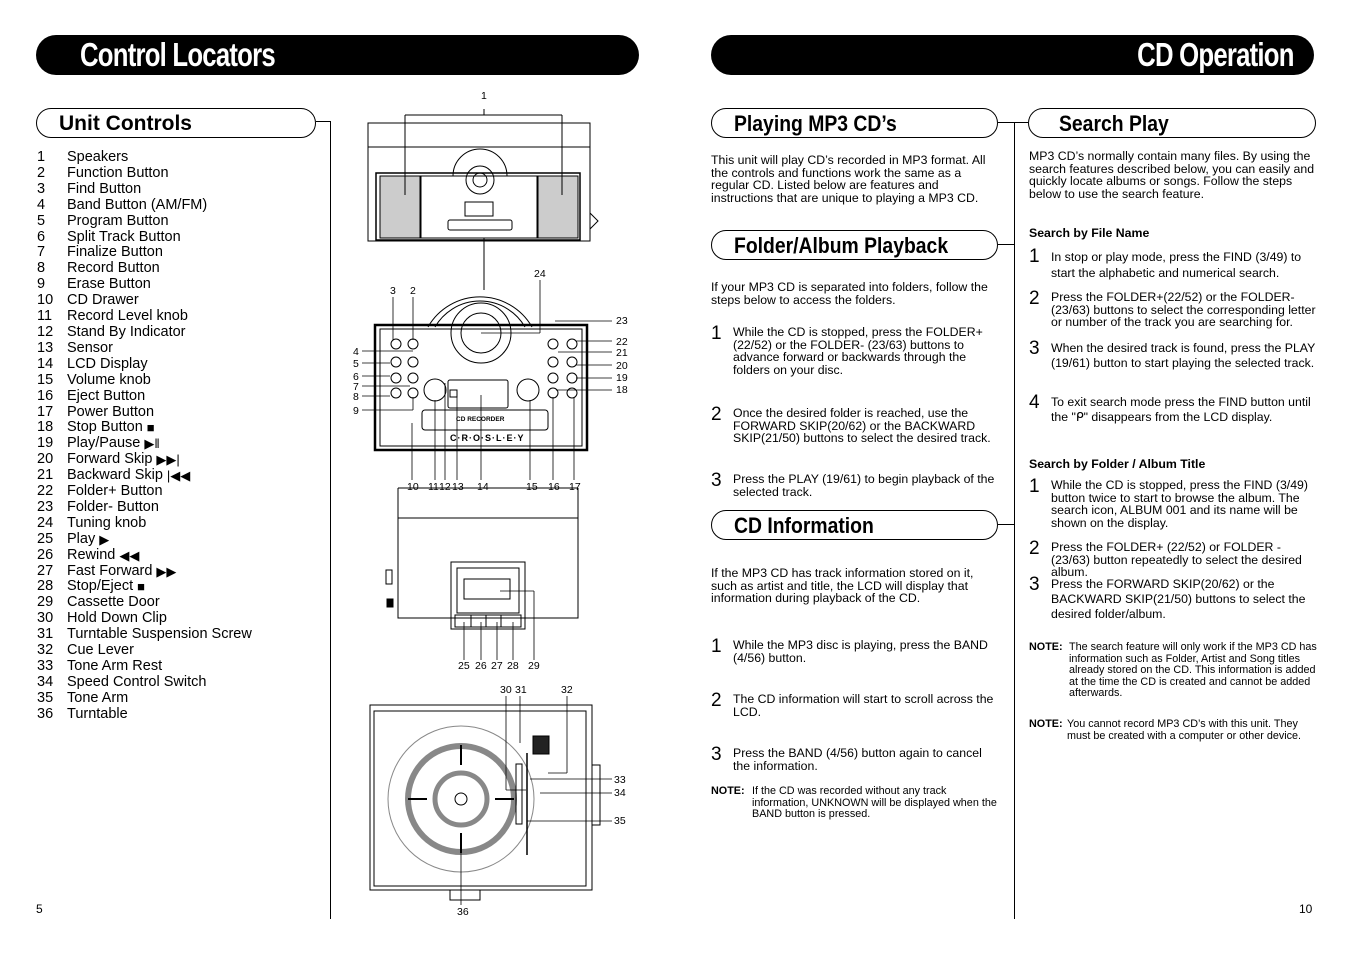 The height and width of the screenshot is (954, 1351). What do you see at coordinates (45, 316) in the screenshot?
I see `control-number: 11` at bounding box center [45, 316].